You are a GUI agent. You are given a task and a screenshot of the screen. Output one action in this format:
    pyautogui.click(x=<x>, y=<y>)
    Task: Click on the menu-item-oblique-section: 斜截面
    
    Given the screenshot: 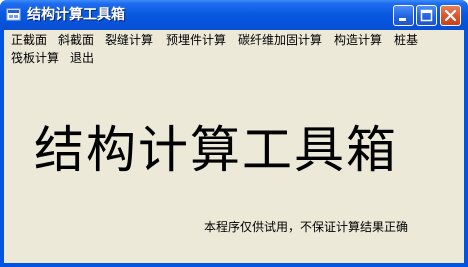 What is the action you would take?
    pyautogui.click(x=76, y=40)
    